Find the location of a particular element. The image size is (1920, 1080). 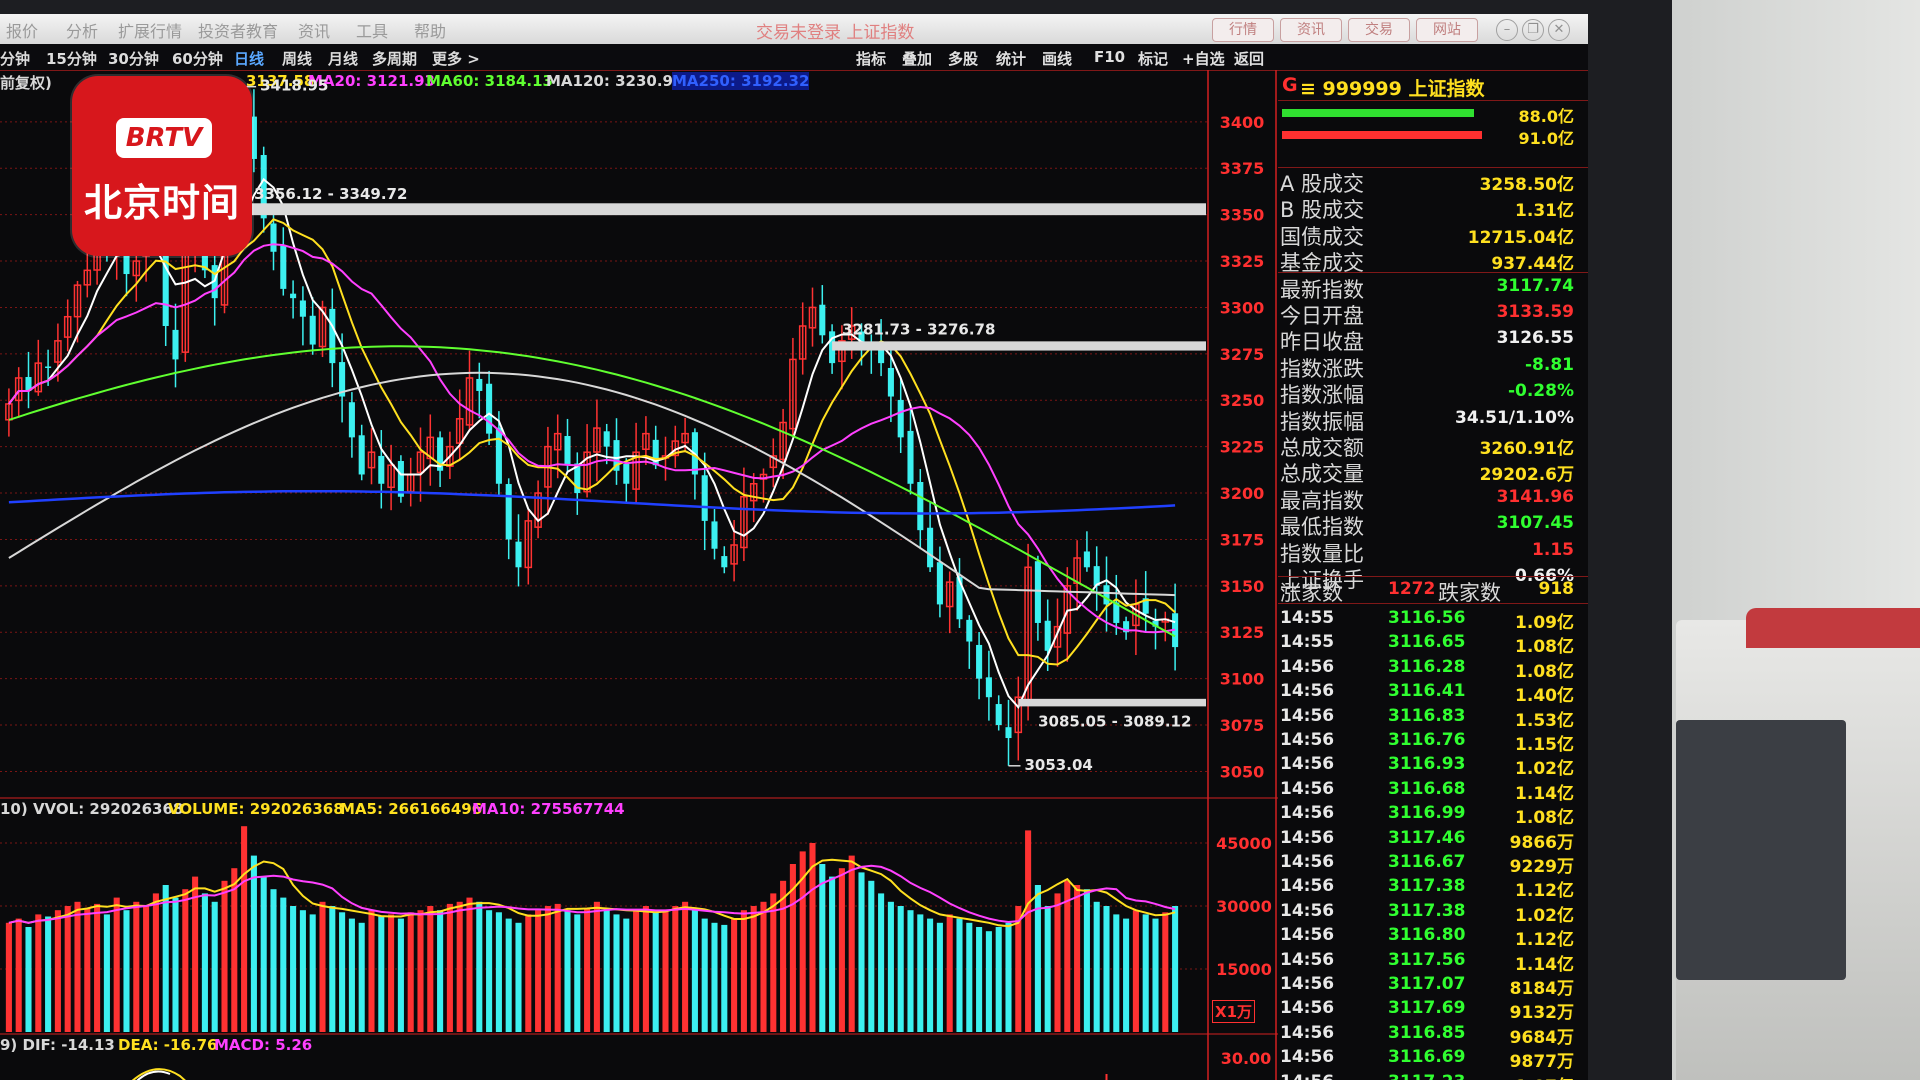

tick-price: 3117.07 is located at coordinates (1427, 984).